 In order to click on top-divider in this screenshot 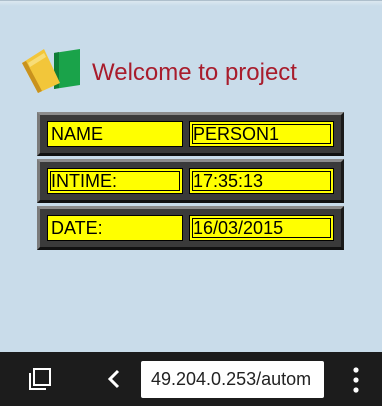, I will do `click(191, 3)`.